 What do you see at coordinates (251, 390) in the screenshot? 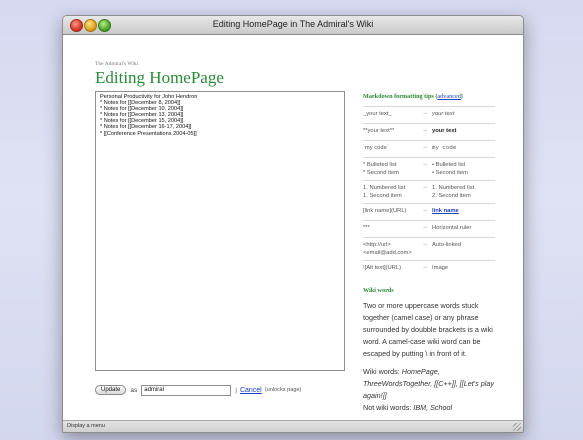
I see `cancel-link: Cancel` at bounding box center [251, 390].